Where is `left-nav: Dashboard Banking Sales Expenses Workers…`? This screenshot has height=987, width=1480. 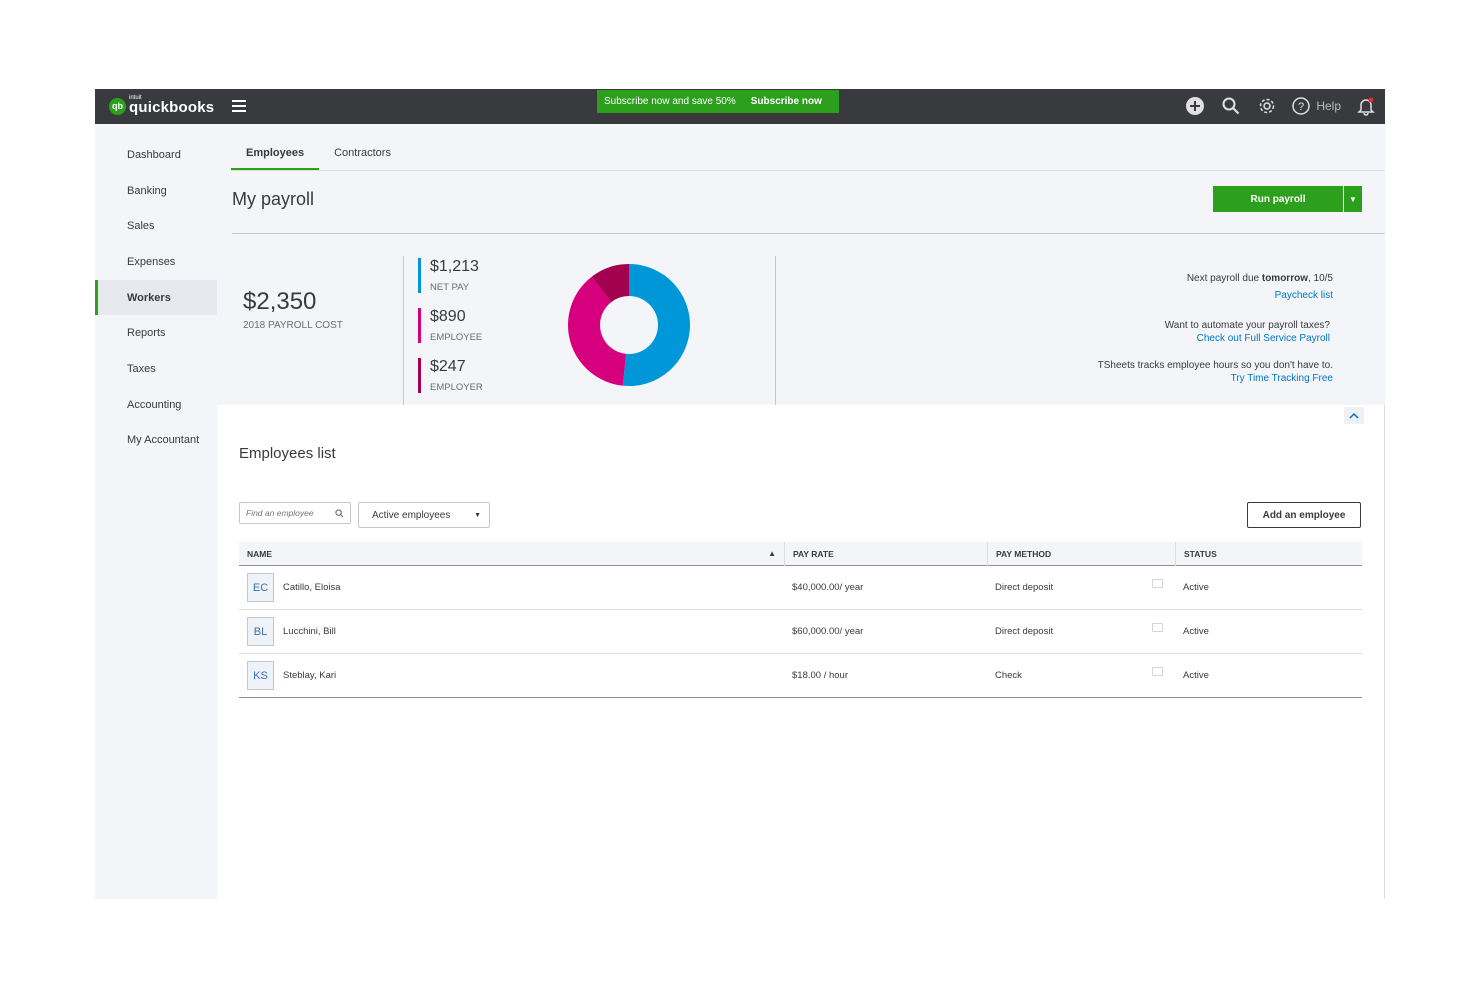
left-nav: Dashboard Banking Sales Expenses Workers… is located at coordinates (156, 511).